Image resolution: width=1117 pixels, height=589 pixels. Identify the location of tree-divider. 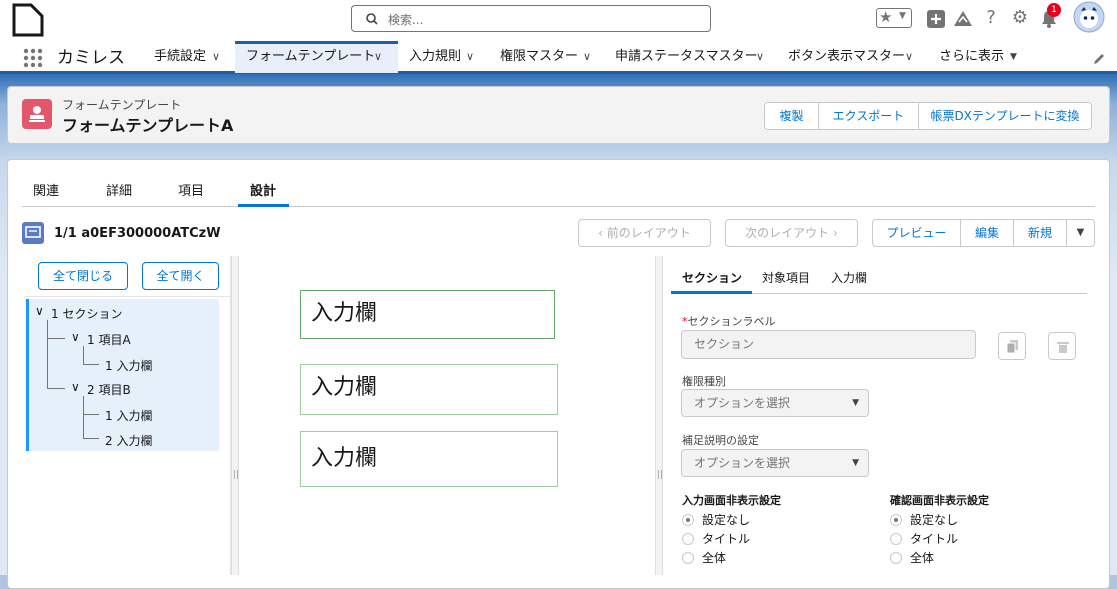
(127, 296).